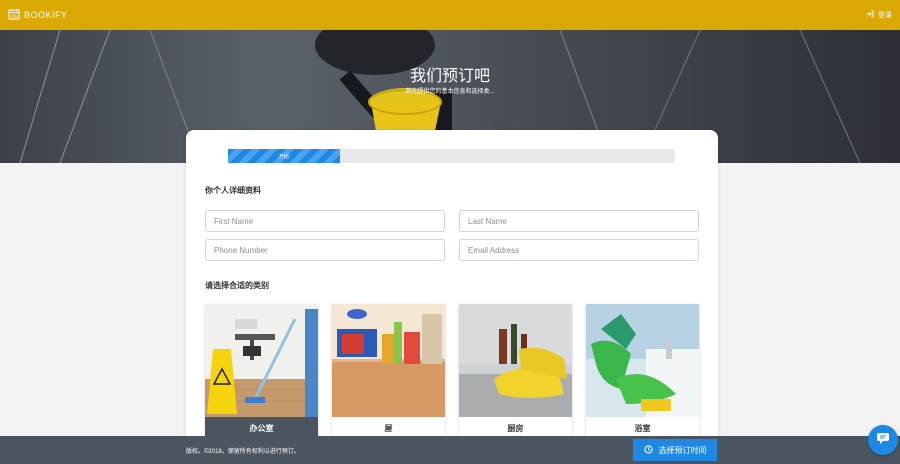  Describe the element at coordinates (642, 360) in the screenshot. I see `bathroom-cleaning-image` at that location.